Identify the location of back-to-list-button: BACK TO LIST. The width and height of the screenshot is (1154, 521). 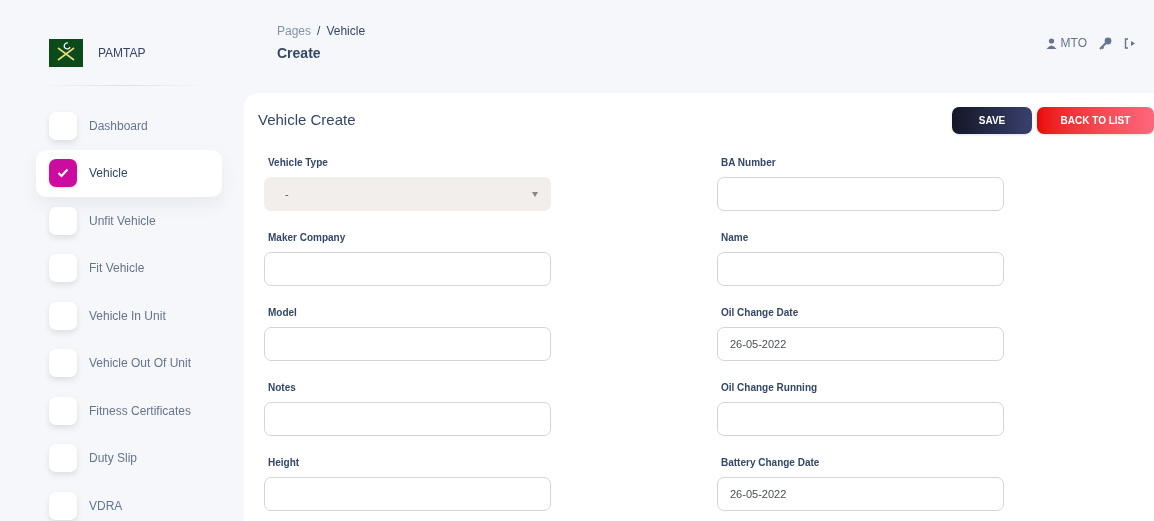
(1095, 120).